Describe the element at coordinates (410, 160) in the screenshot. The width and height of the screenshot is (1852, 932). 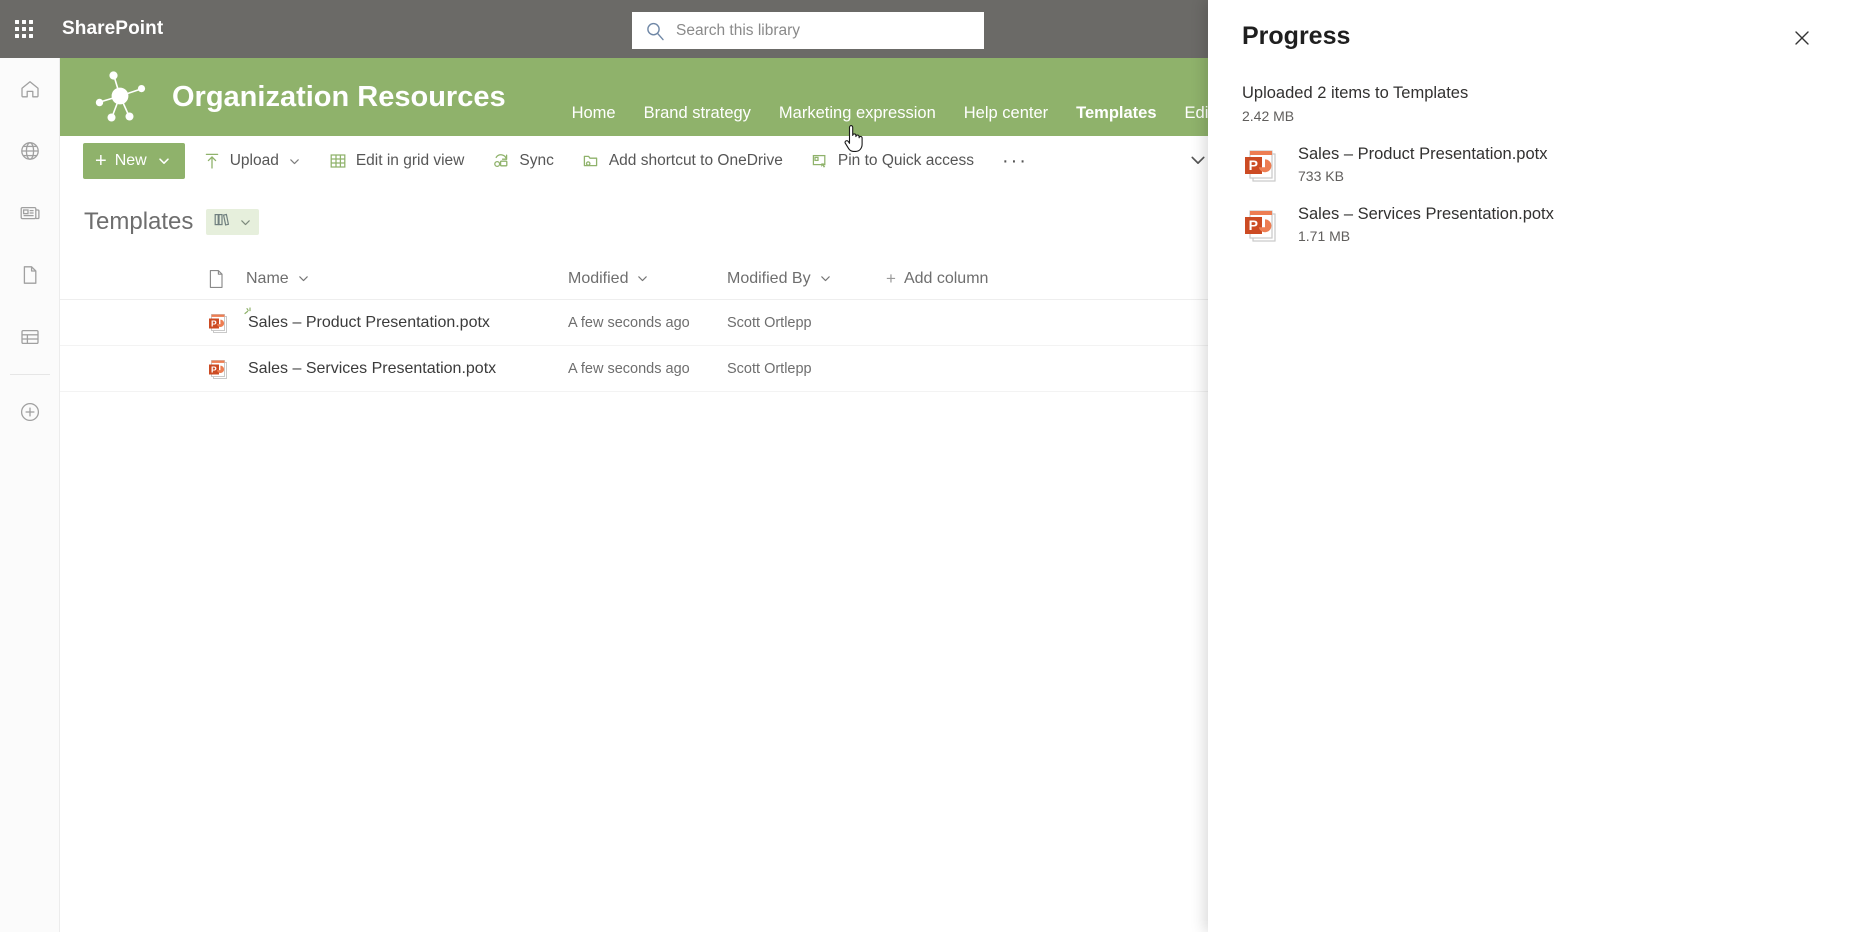
I see `edit-in-grid-view-label: Edit in grid view` at that location.